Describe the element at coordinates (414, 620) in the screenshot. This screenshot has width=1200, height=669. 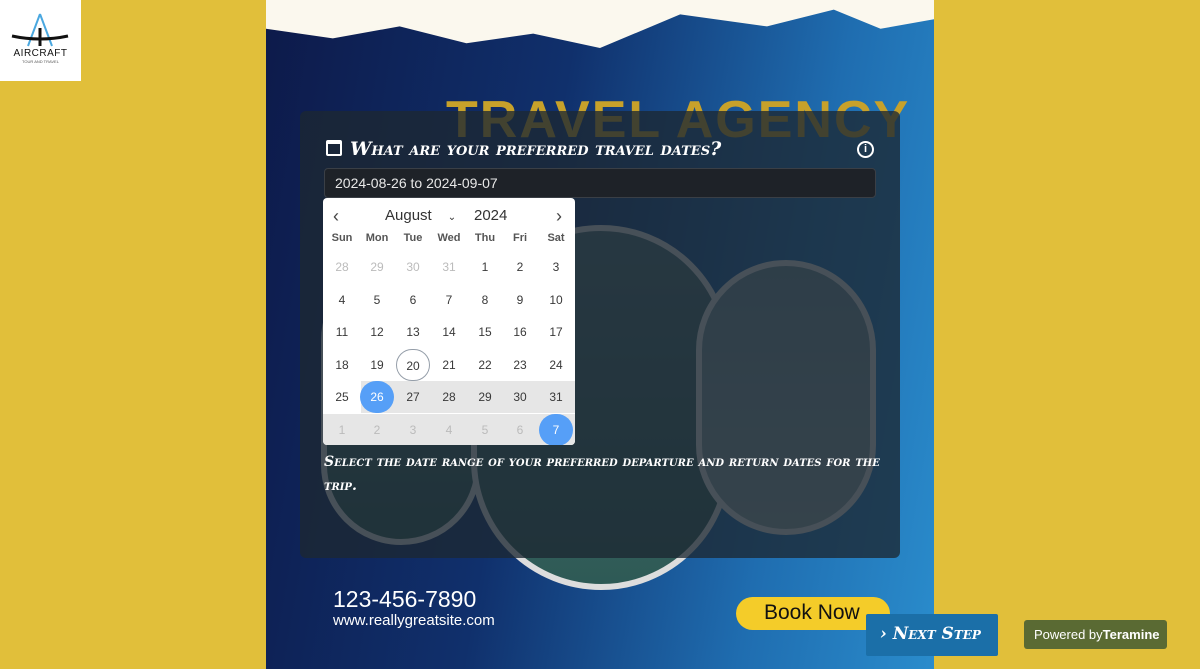
I see `poster-website: www.reallygreatsite.com` at that location.